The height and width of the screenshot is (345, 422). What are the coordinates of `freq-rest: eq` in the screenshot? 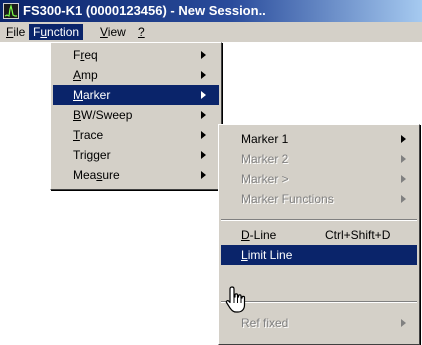 It's located at (91, 55).